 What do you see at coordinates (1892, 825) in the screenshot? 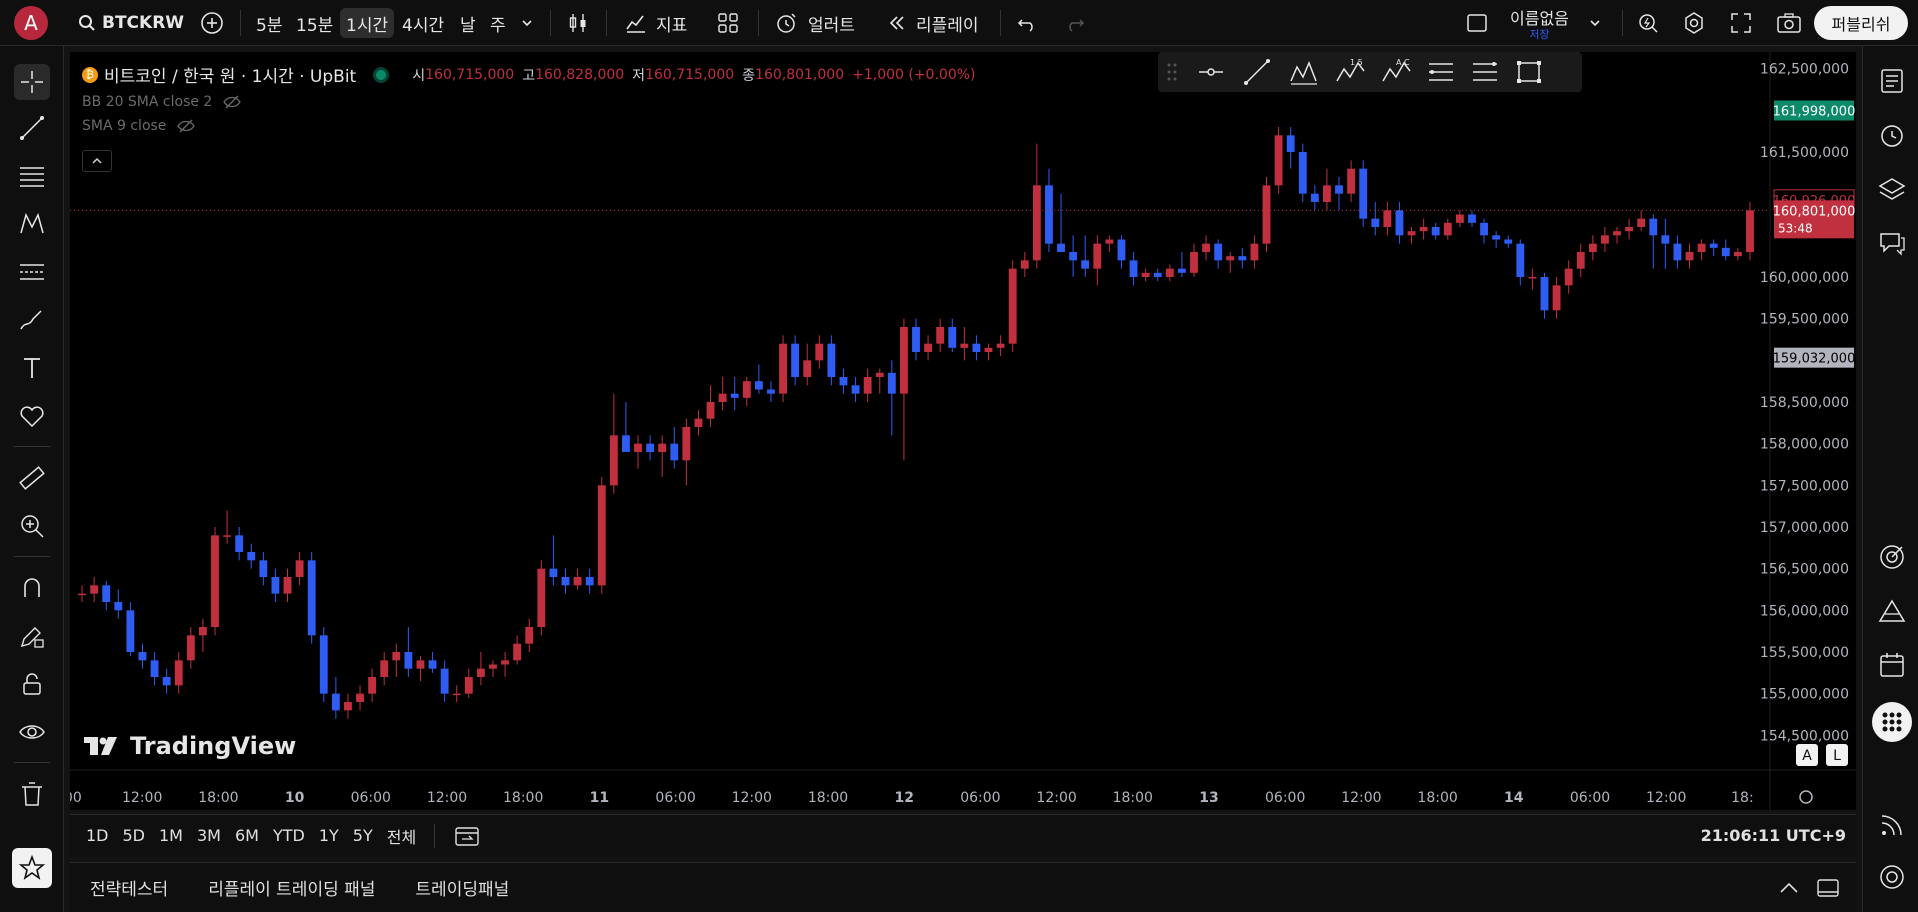
I see `stream-button` at bounding box center [1892, 825].